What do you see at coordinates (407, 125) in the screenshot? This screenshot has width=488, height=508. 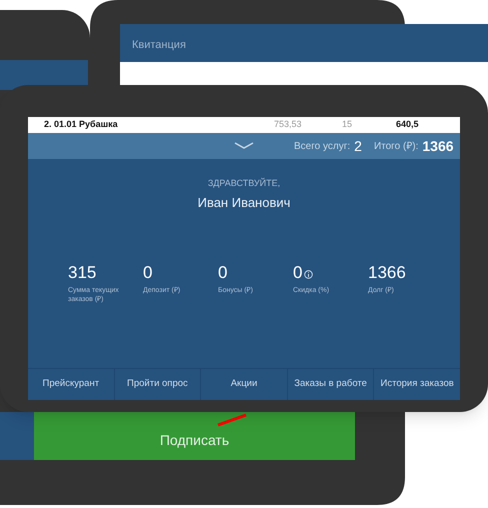 I see `item-sum: 640,5` at bounding box center [407, 125].